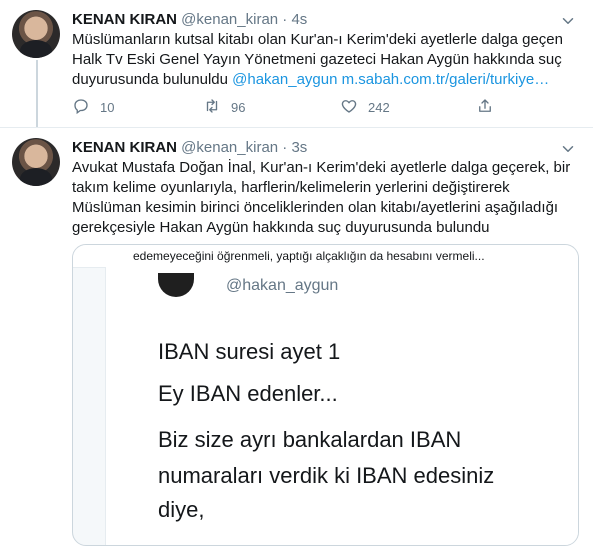 Image resolution: width=593 pixels, height=546 pixels. Describe the element at coordinates (176, 285) in the screenshot. I see `screenshot-avatar` at that location.